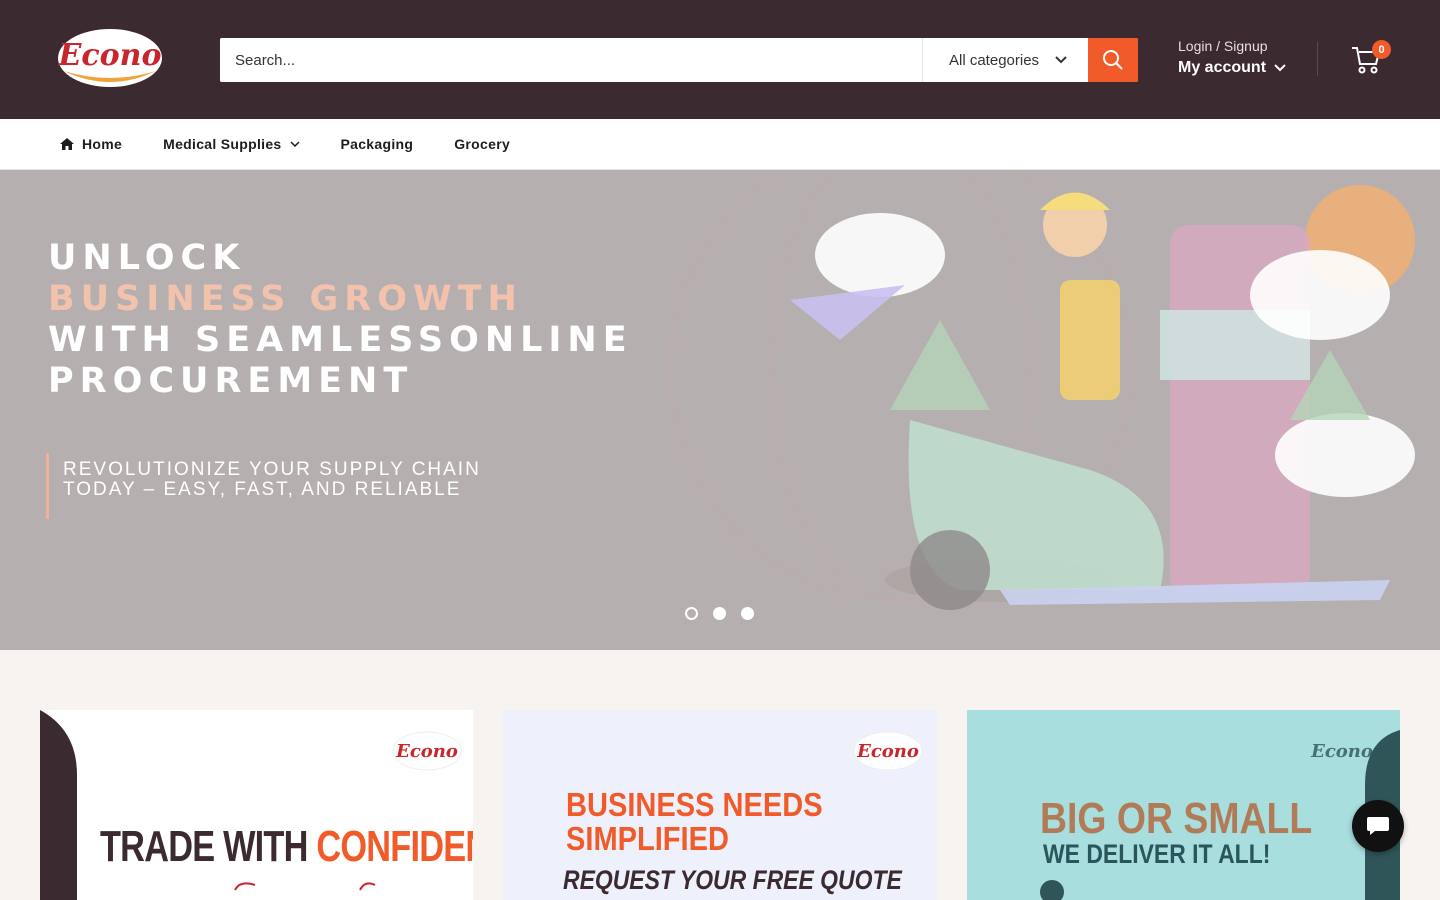 The image size is (1440, 900). I want to click on hero-title-accent: BUSINESS GROWTH, so click(285, 299).